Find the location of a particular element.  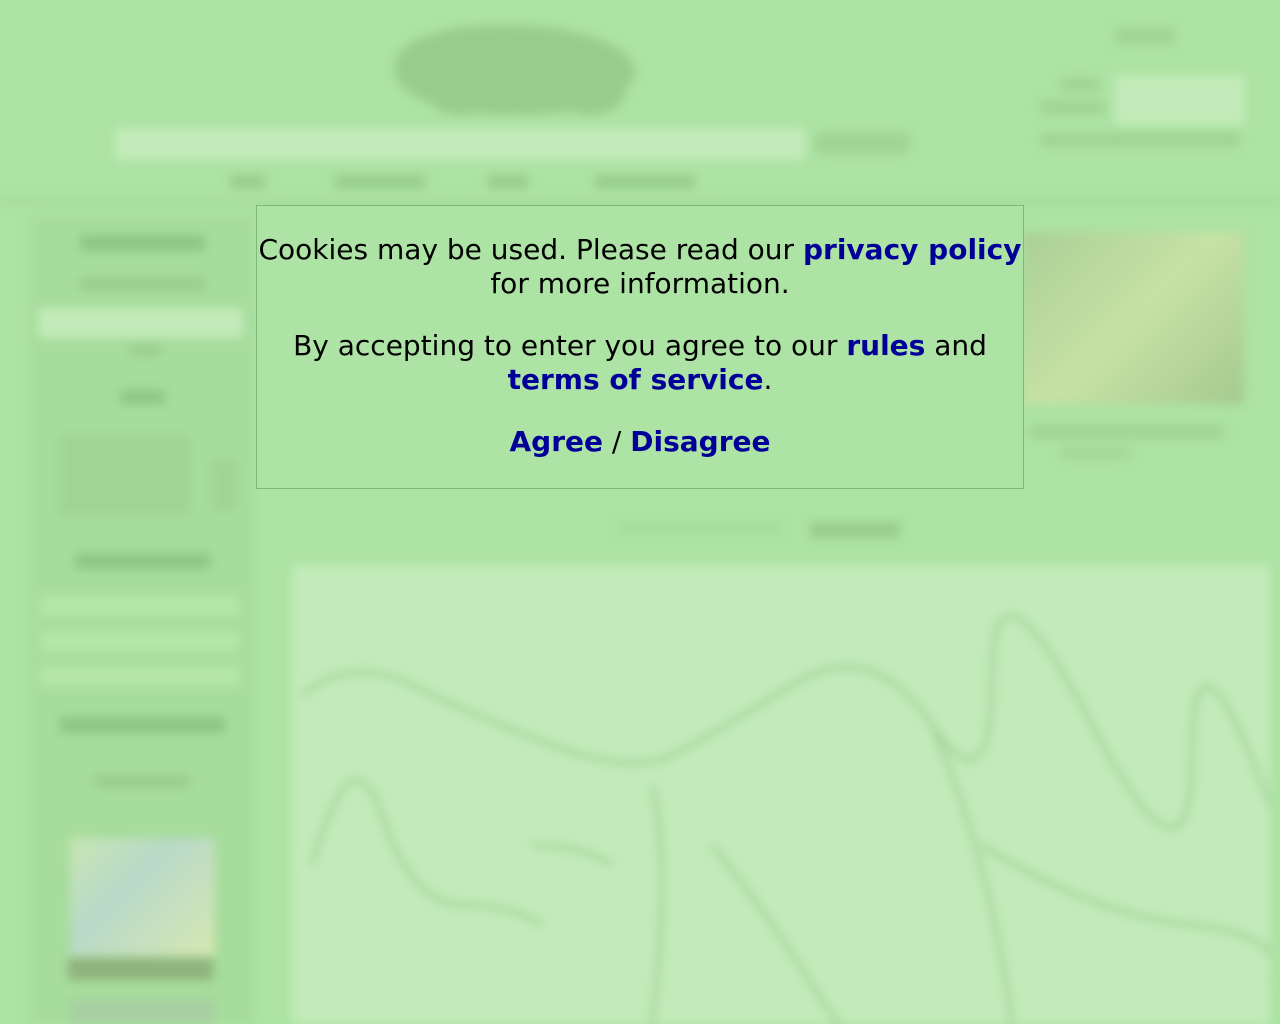

sidebar-list is located at coordinates (125, 475).